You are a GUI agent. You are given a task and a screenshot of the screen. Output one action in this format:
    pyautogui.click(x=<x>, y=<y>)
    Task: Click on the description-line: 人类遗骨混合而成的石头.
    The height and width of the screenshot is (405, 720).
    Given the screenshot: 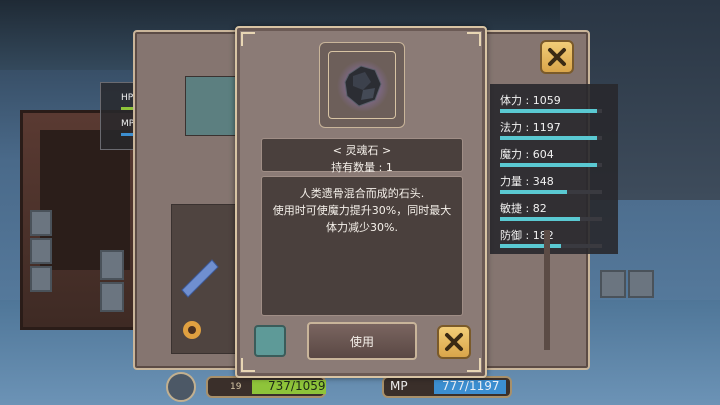 What is the action you would take?
    pyautogui.click(x=362, y=193)
    